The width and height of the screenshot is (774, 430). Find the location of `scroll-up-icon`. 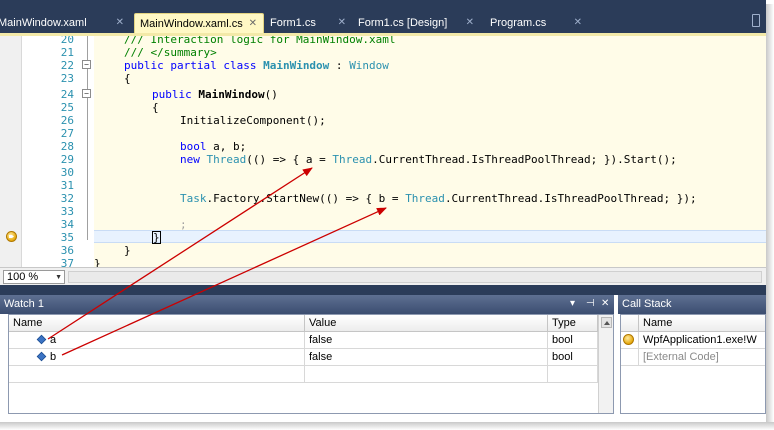

scroll-up-icon is located at coordinates (606, 322).